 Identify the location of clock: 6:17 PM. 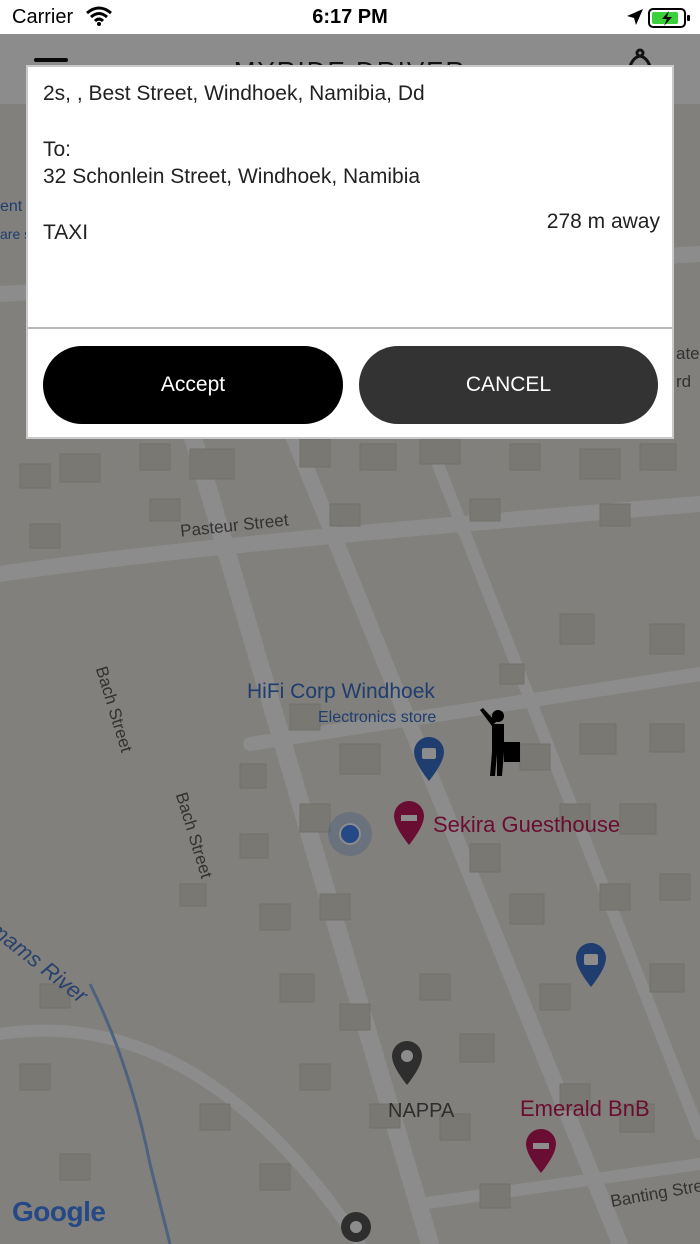
(350, 17).